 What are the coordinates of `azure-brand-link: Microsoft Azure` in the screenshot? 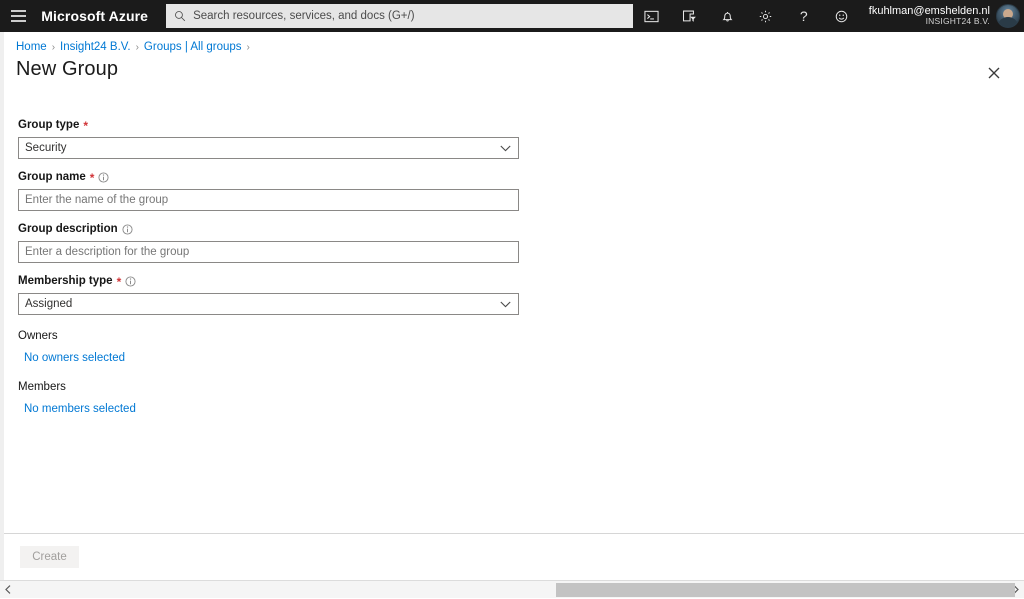 It's located at (94, 16).